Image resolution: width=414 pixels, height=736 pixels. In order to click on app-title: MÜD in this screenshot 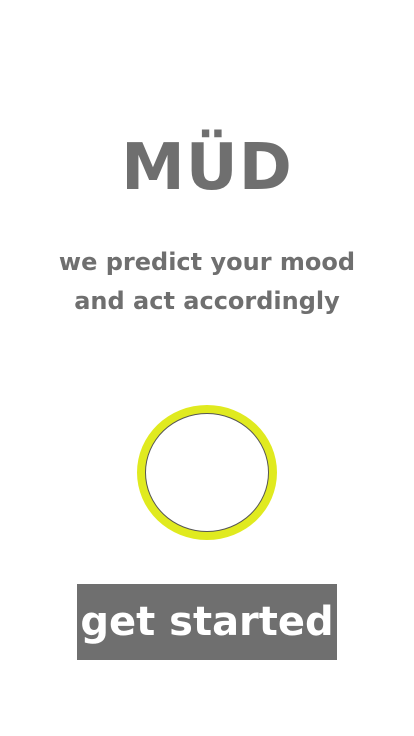, I will do `click(207, 168)`.